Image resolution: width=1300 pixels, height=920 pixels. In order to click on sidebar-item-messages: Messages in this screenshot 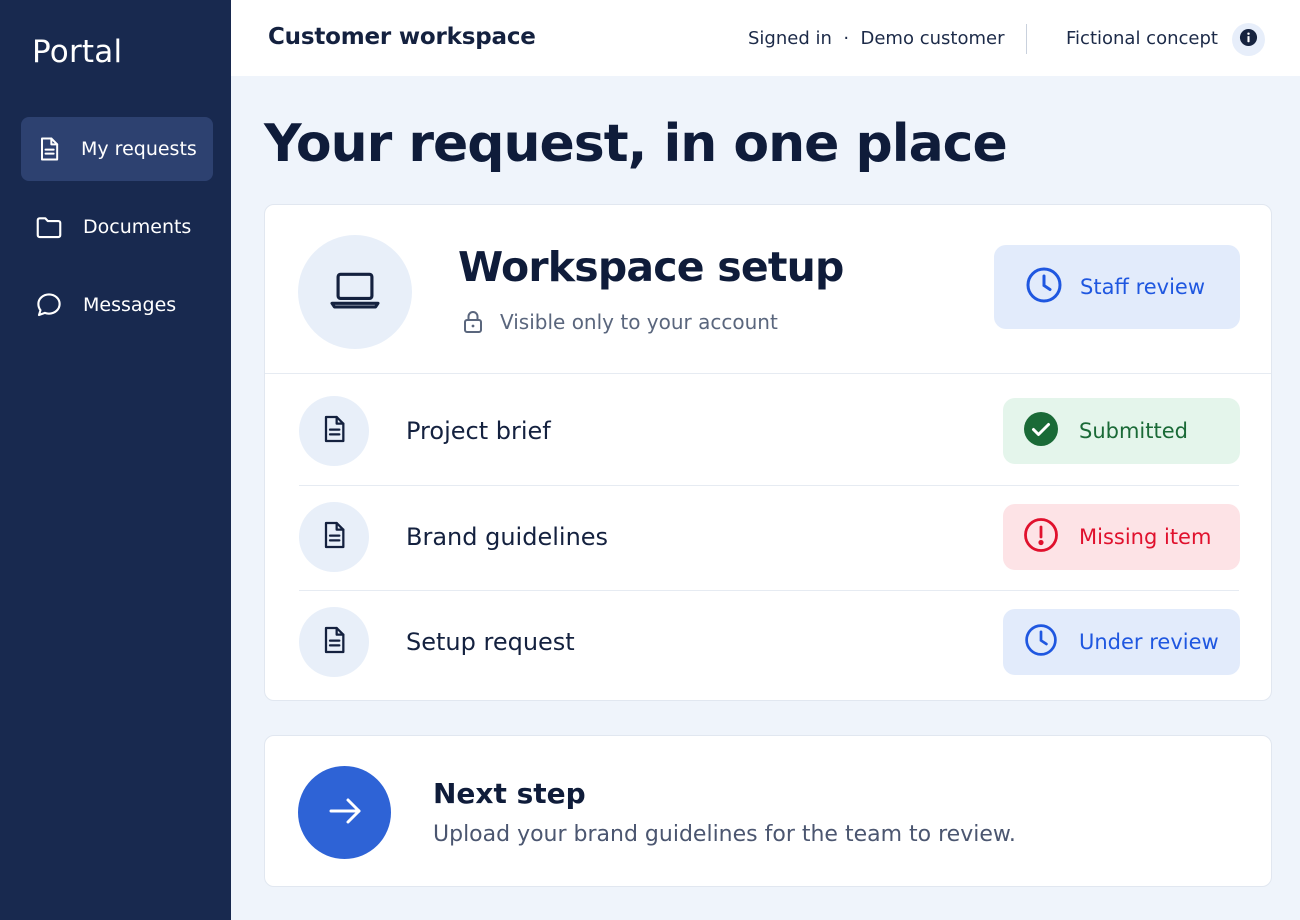, I will do `click(117, 305)`.